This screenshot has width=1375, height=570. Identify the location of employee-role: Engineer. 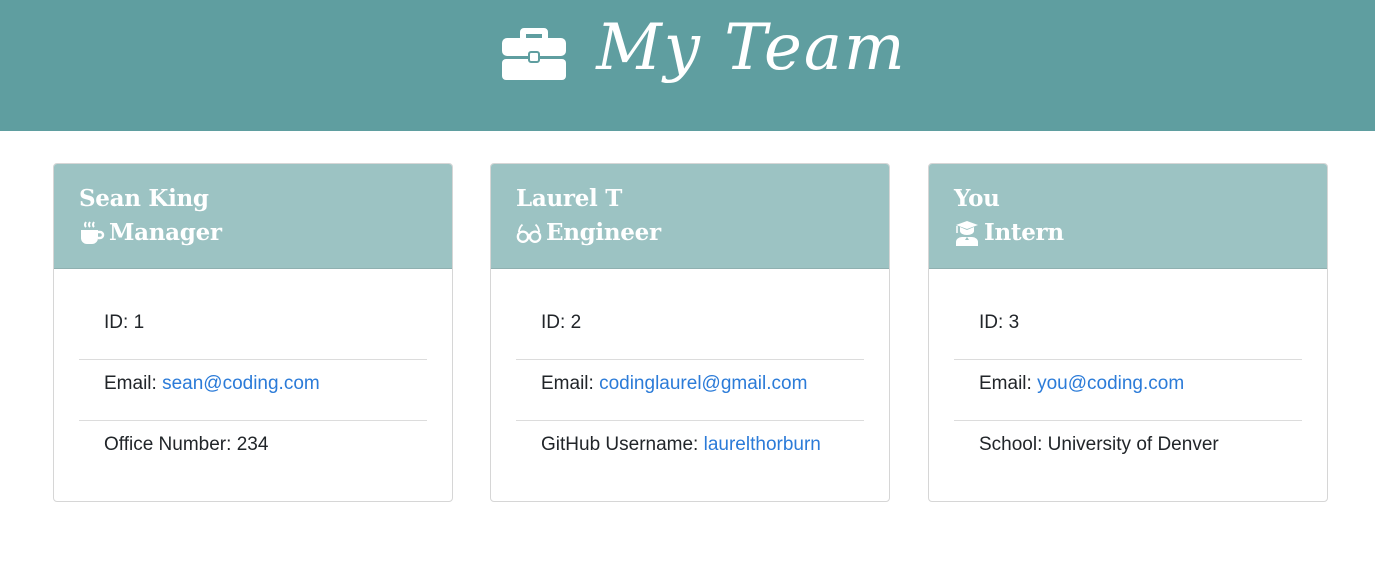
(690, 233).